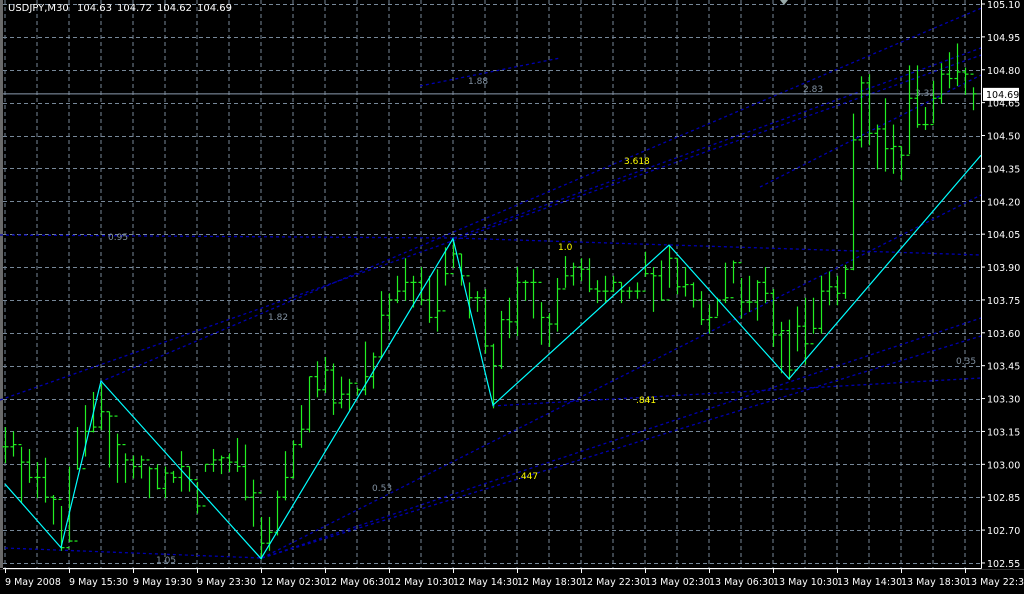  What do you see at coordinates (1003, 301) in the screenshot?
I see `price-tick-label: 103.75` at bounding box center [1003, 301].